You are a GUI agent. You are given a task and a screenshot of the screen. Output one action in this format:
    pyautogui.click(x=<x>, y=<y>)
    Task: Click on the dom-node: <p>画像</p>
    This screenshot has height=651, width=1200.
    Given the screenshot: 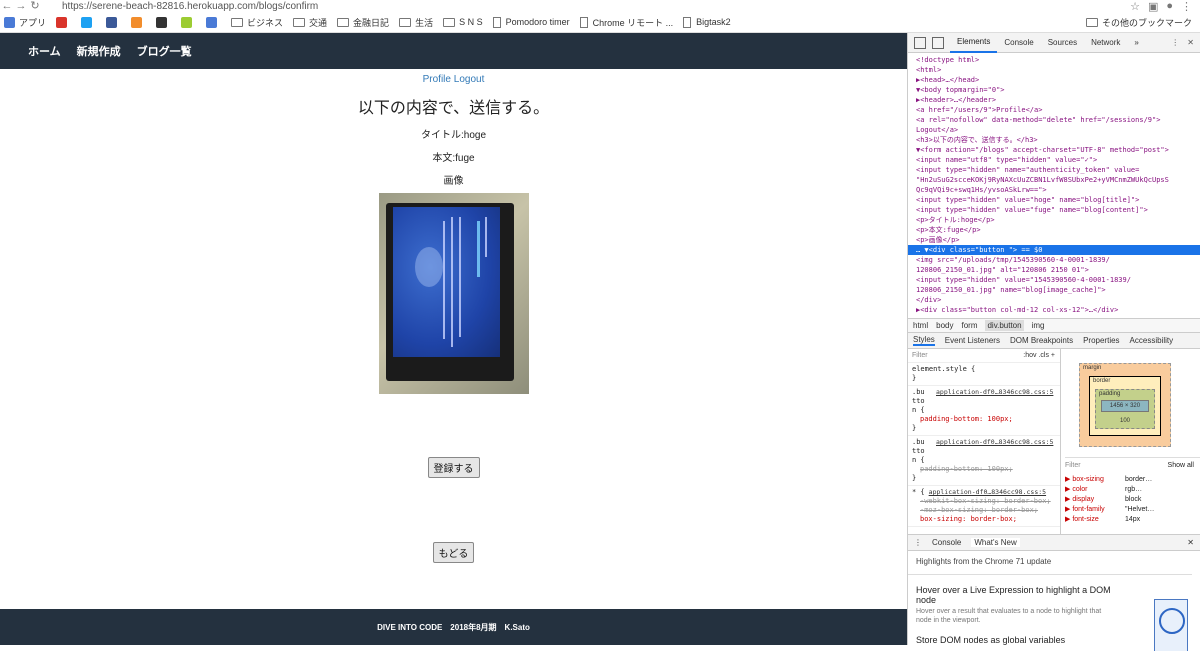 What is the action you would take?
    pyautogui.click(x=1054, y=240)
    